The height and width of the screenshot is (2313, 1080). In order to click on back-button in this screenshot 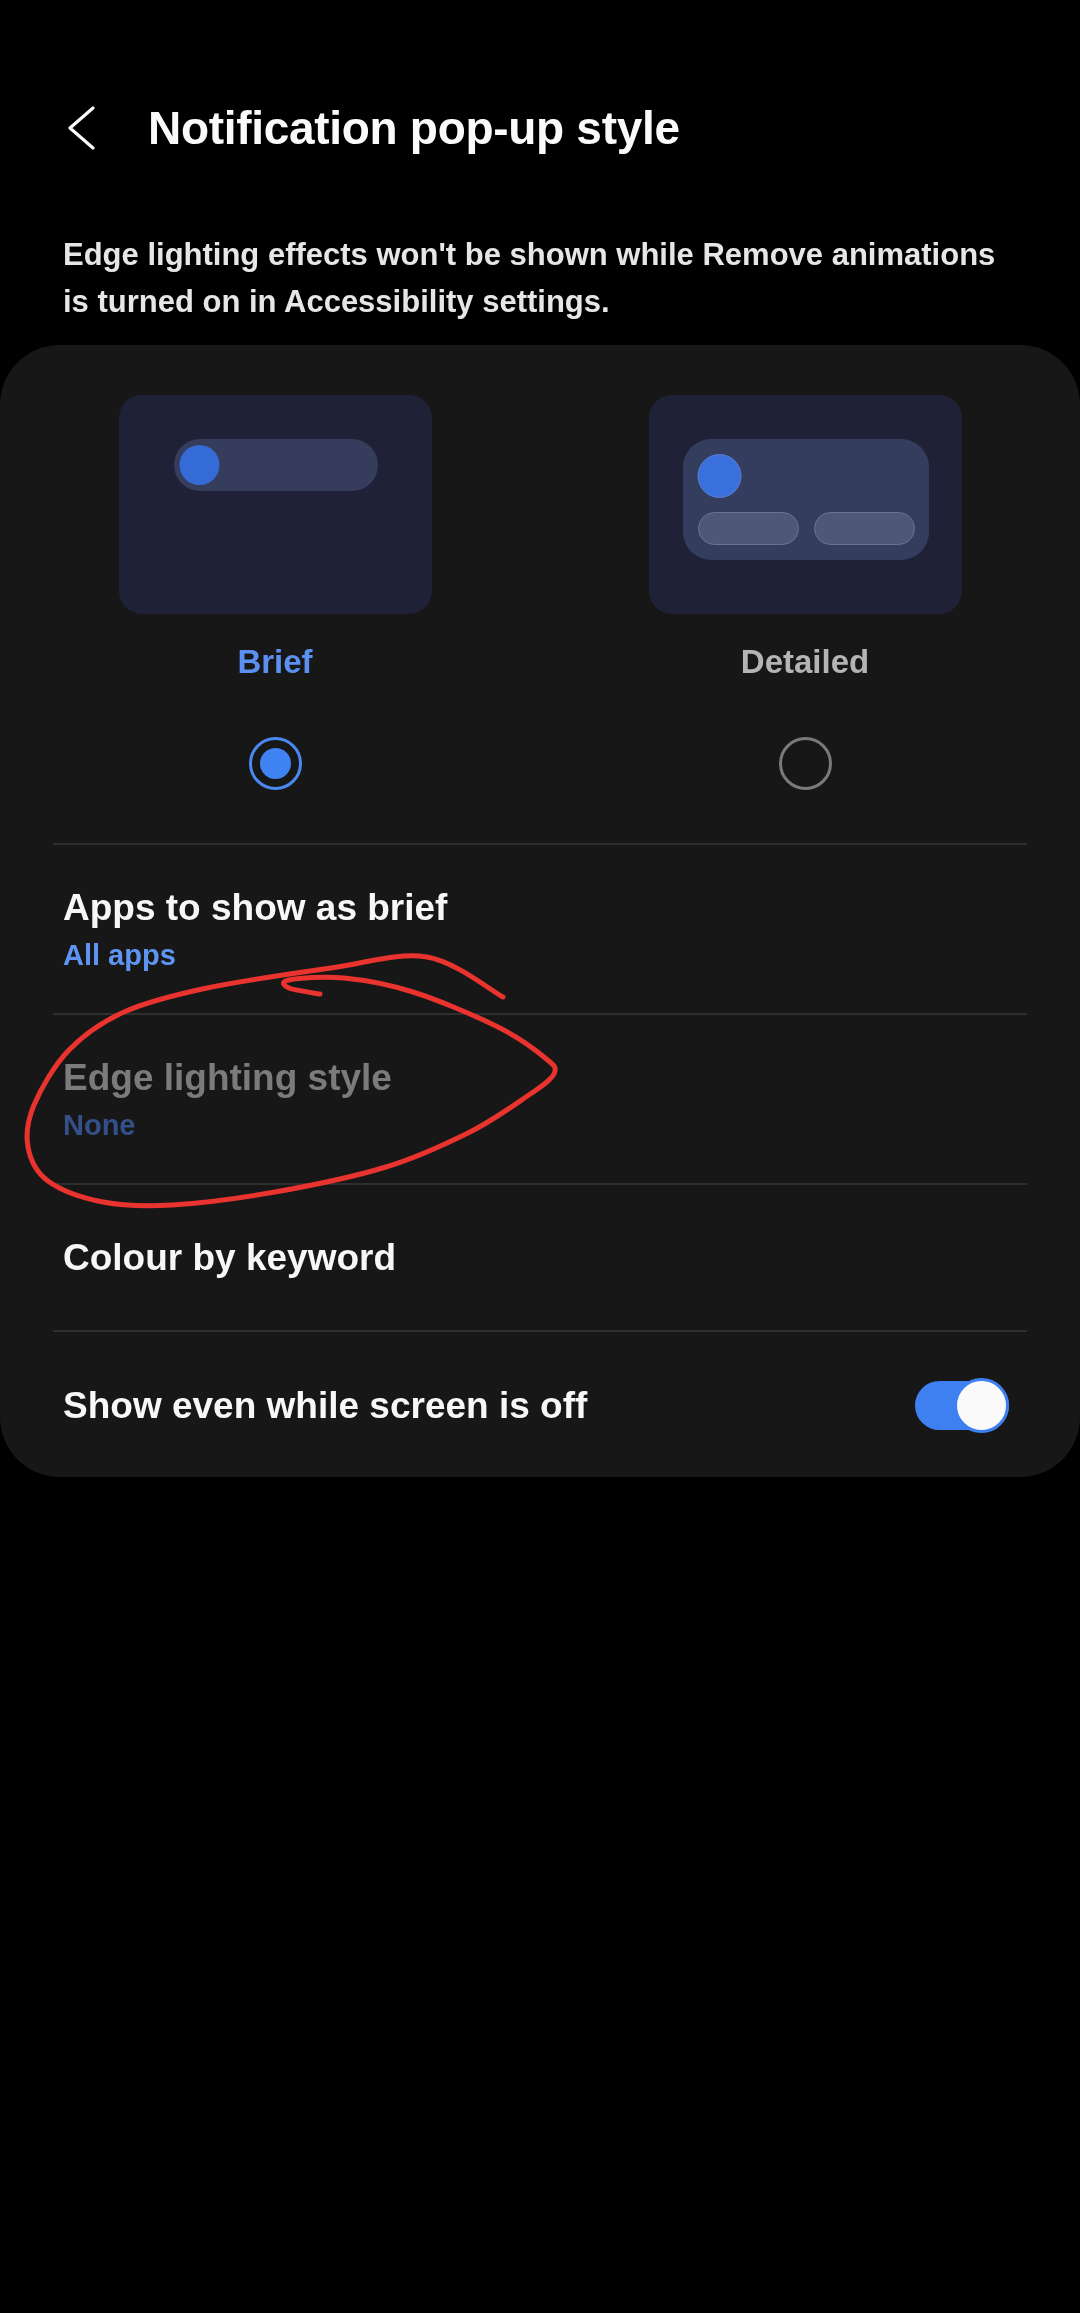, I will do `click(81, 128)`.